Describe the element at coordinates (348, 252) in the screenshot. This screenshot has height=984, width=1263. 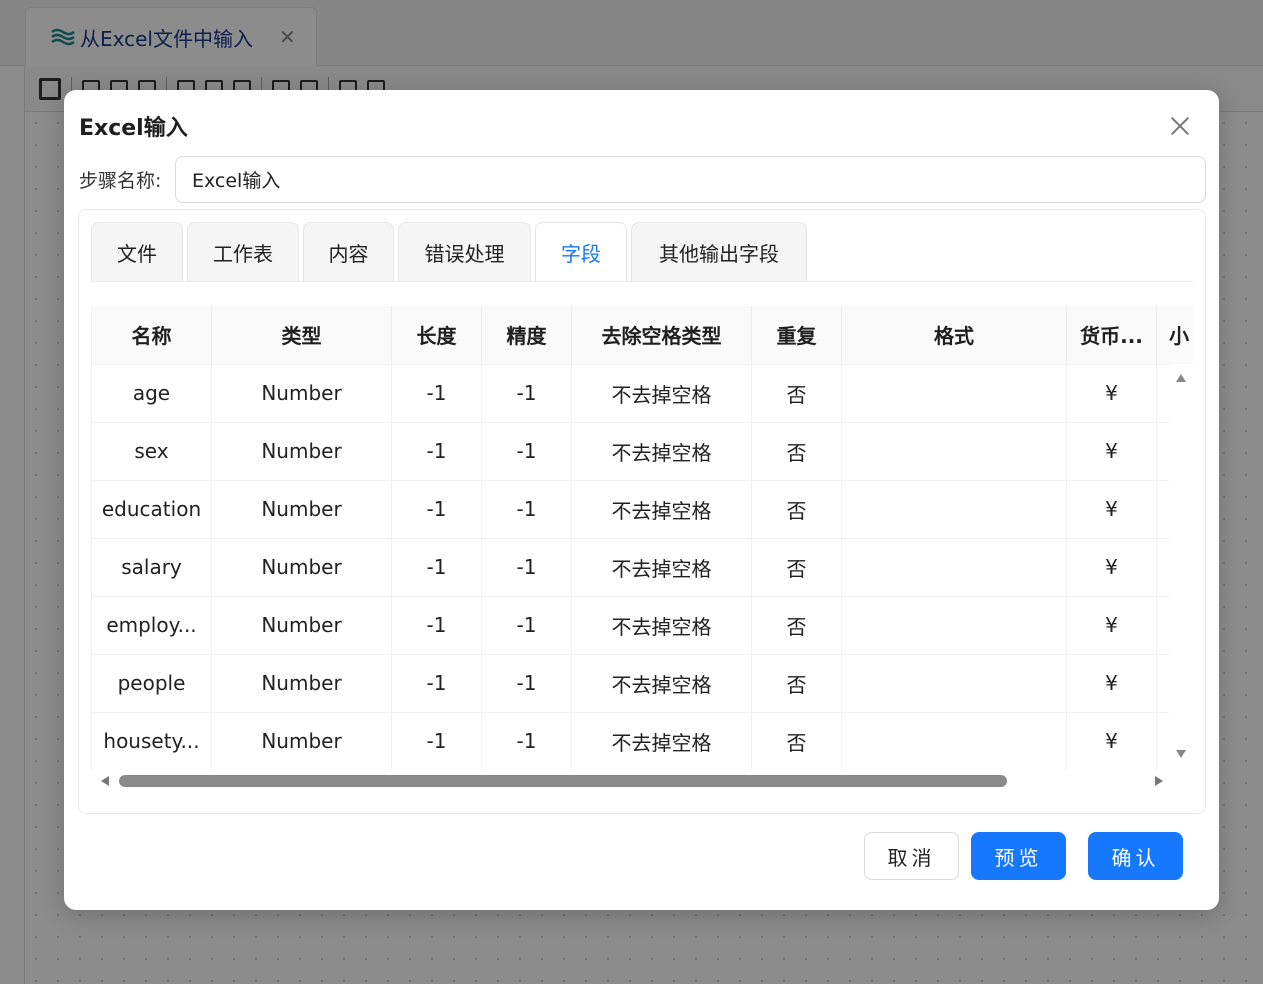
I see `tab-content: 内容` at that location.